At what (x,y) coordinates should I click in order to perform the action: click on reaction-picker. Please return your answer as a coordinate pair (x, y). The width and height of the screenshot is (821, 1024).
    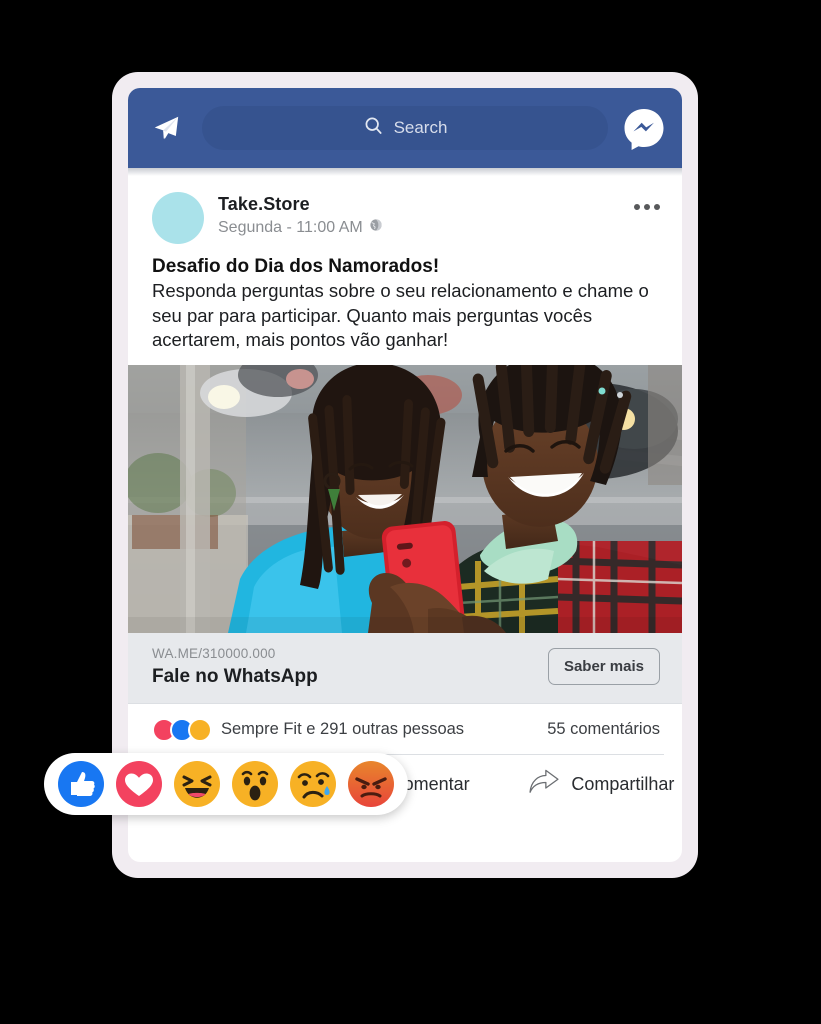
    Looking at the image, I should click on (226, 784).